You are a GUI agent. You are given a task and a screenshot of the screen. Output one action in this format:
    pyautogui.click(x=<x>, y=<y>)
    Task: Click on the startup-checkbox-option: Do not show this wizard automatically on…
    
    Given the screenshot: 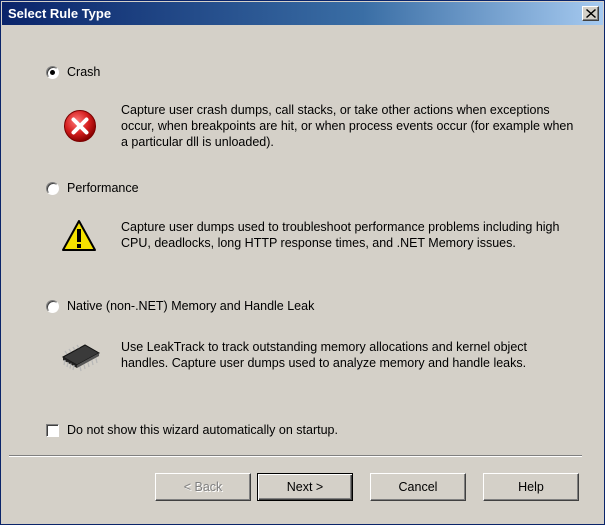 What is the action you would take?
    pyautogui.click(x=192, y=430)
    